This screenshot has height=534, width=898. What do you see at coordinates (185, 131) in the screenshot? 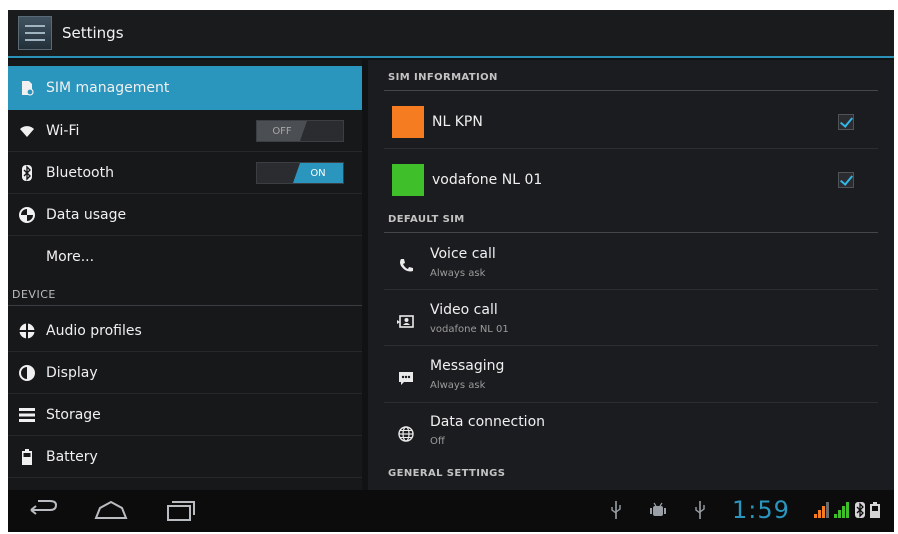
I see `sidebar-item-wifi: Wi-Fi OFF` at bounding box center [185, 131].